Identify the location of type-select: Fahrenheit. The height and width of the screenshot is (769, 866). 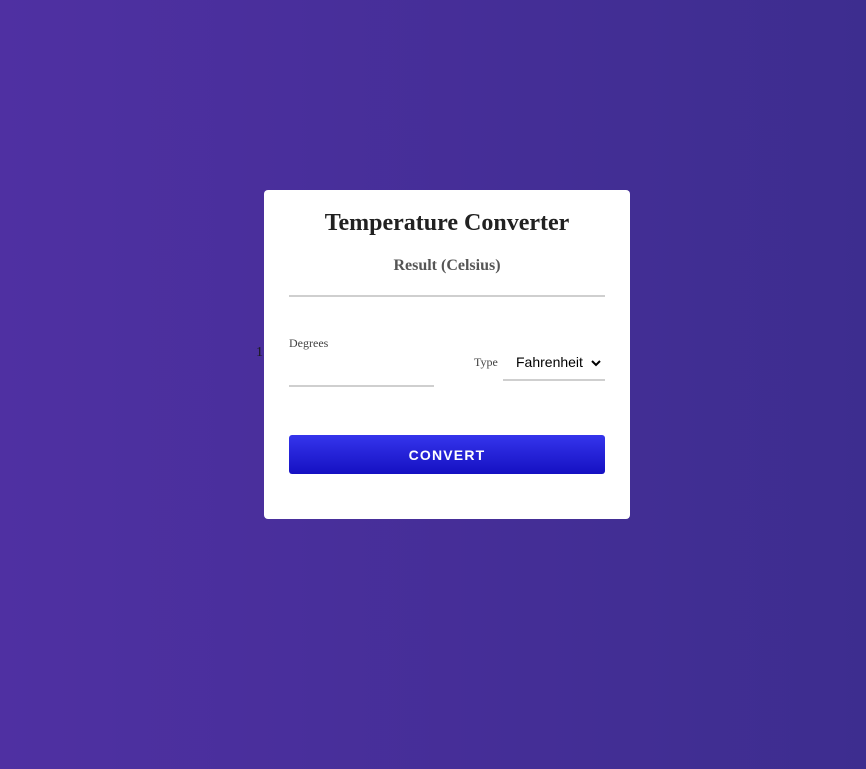
(554, 365).